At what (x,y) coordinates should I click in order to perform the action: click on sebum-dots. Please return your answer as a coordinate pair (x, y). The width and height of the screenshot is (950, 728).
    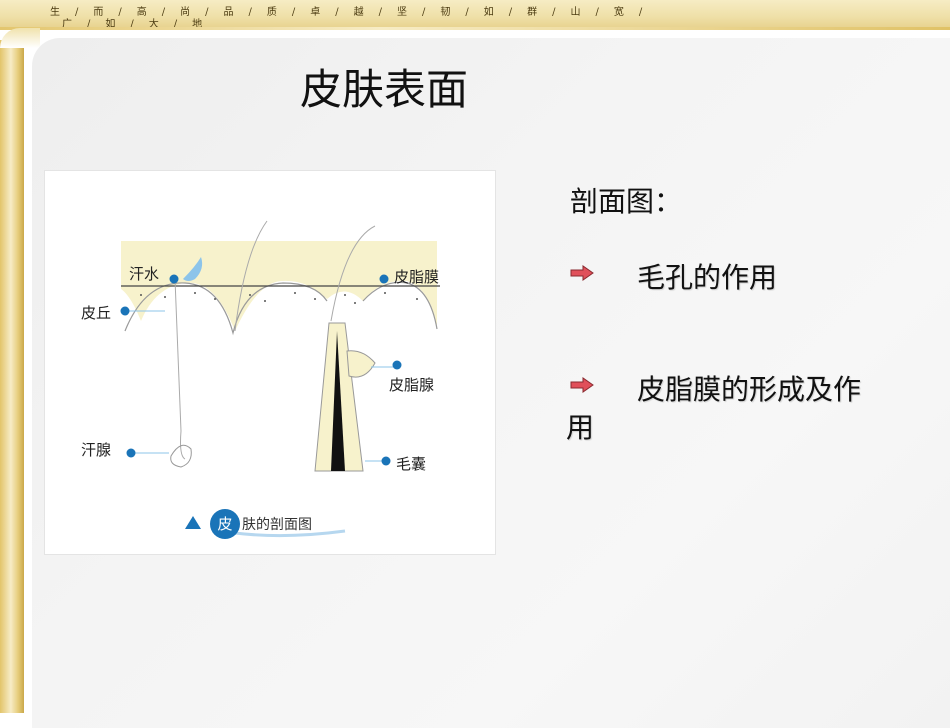
    Looking at the image, I should click on (279, 298).